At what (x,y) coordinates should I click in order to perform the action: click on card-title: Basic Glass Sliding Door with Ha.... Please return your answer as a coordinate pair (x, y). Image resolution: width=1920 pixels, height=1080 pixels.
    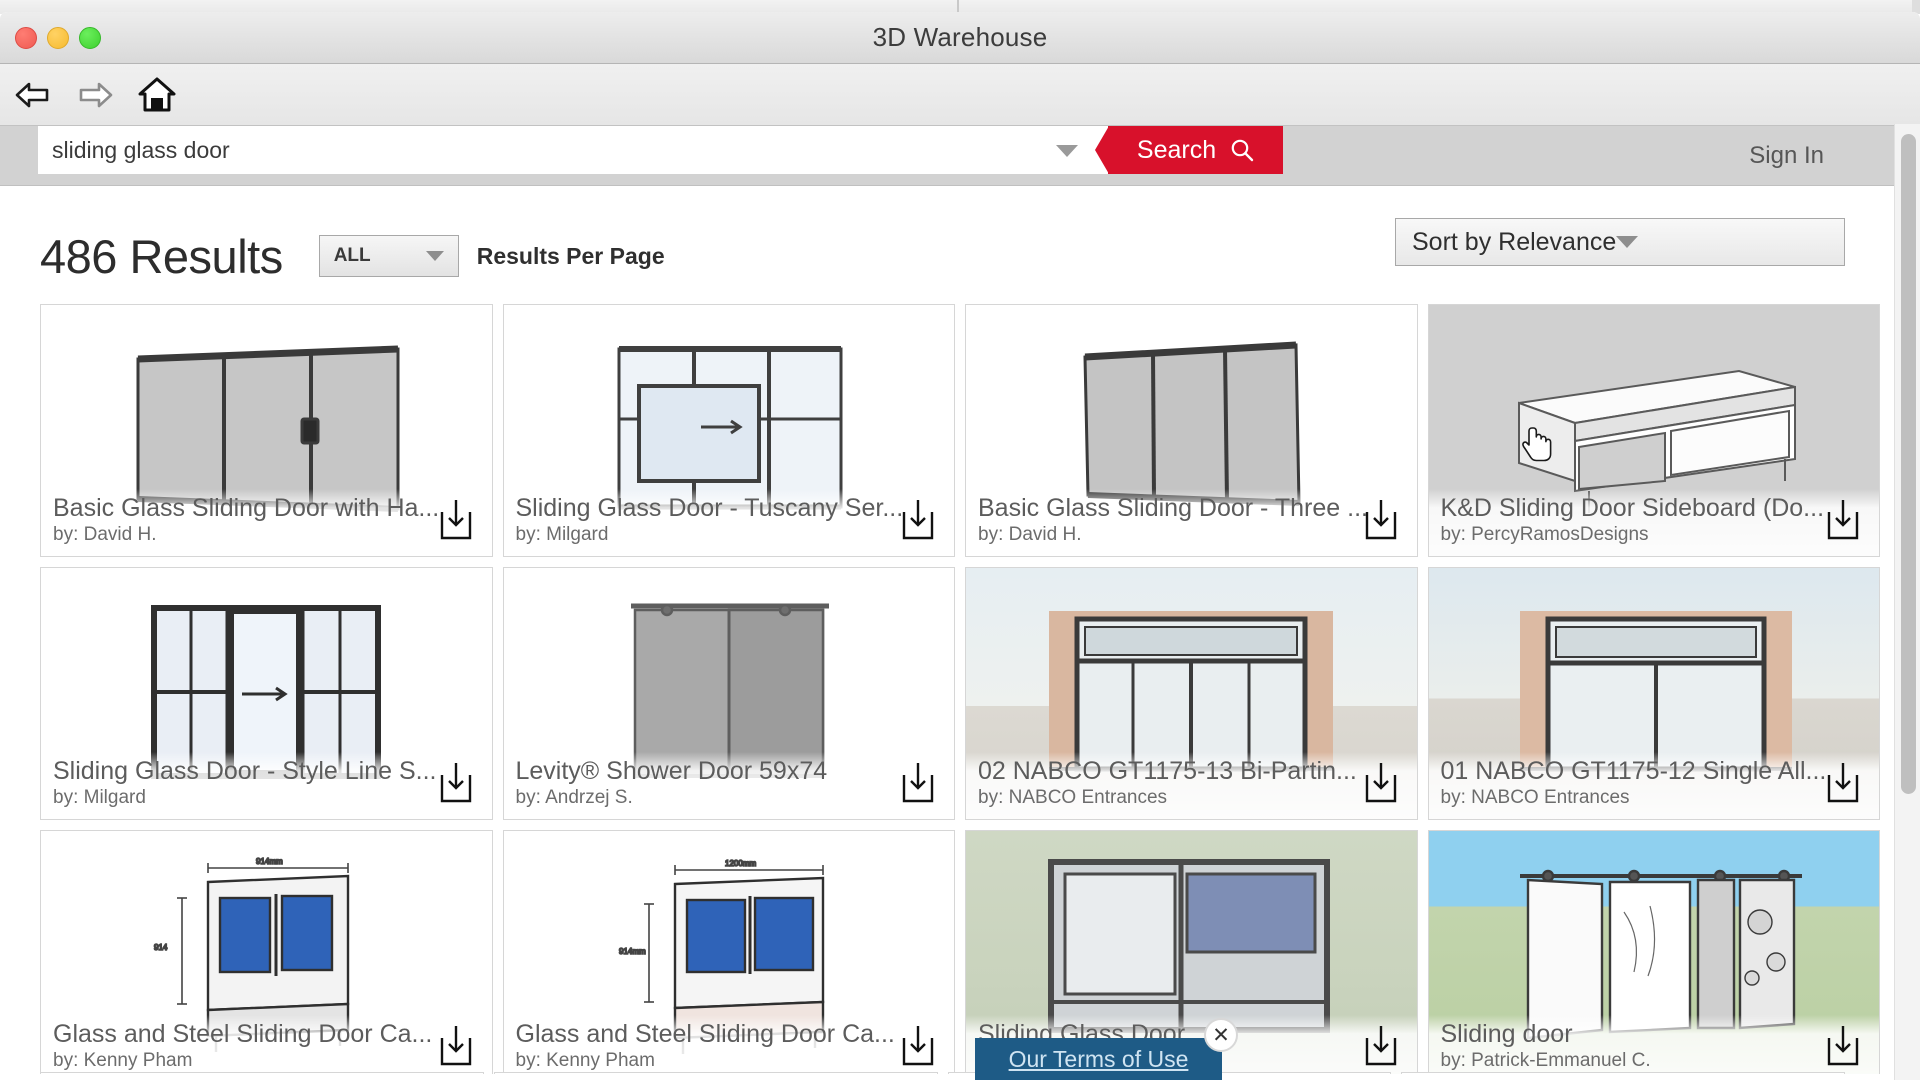
    Looking at the image, I should click on (246, 508).